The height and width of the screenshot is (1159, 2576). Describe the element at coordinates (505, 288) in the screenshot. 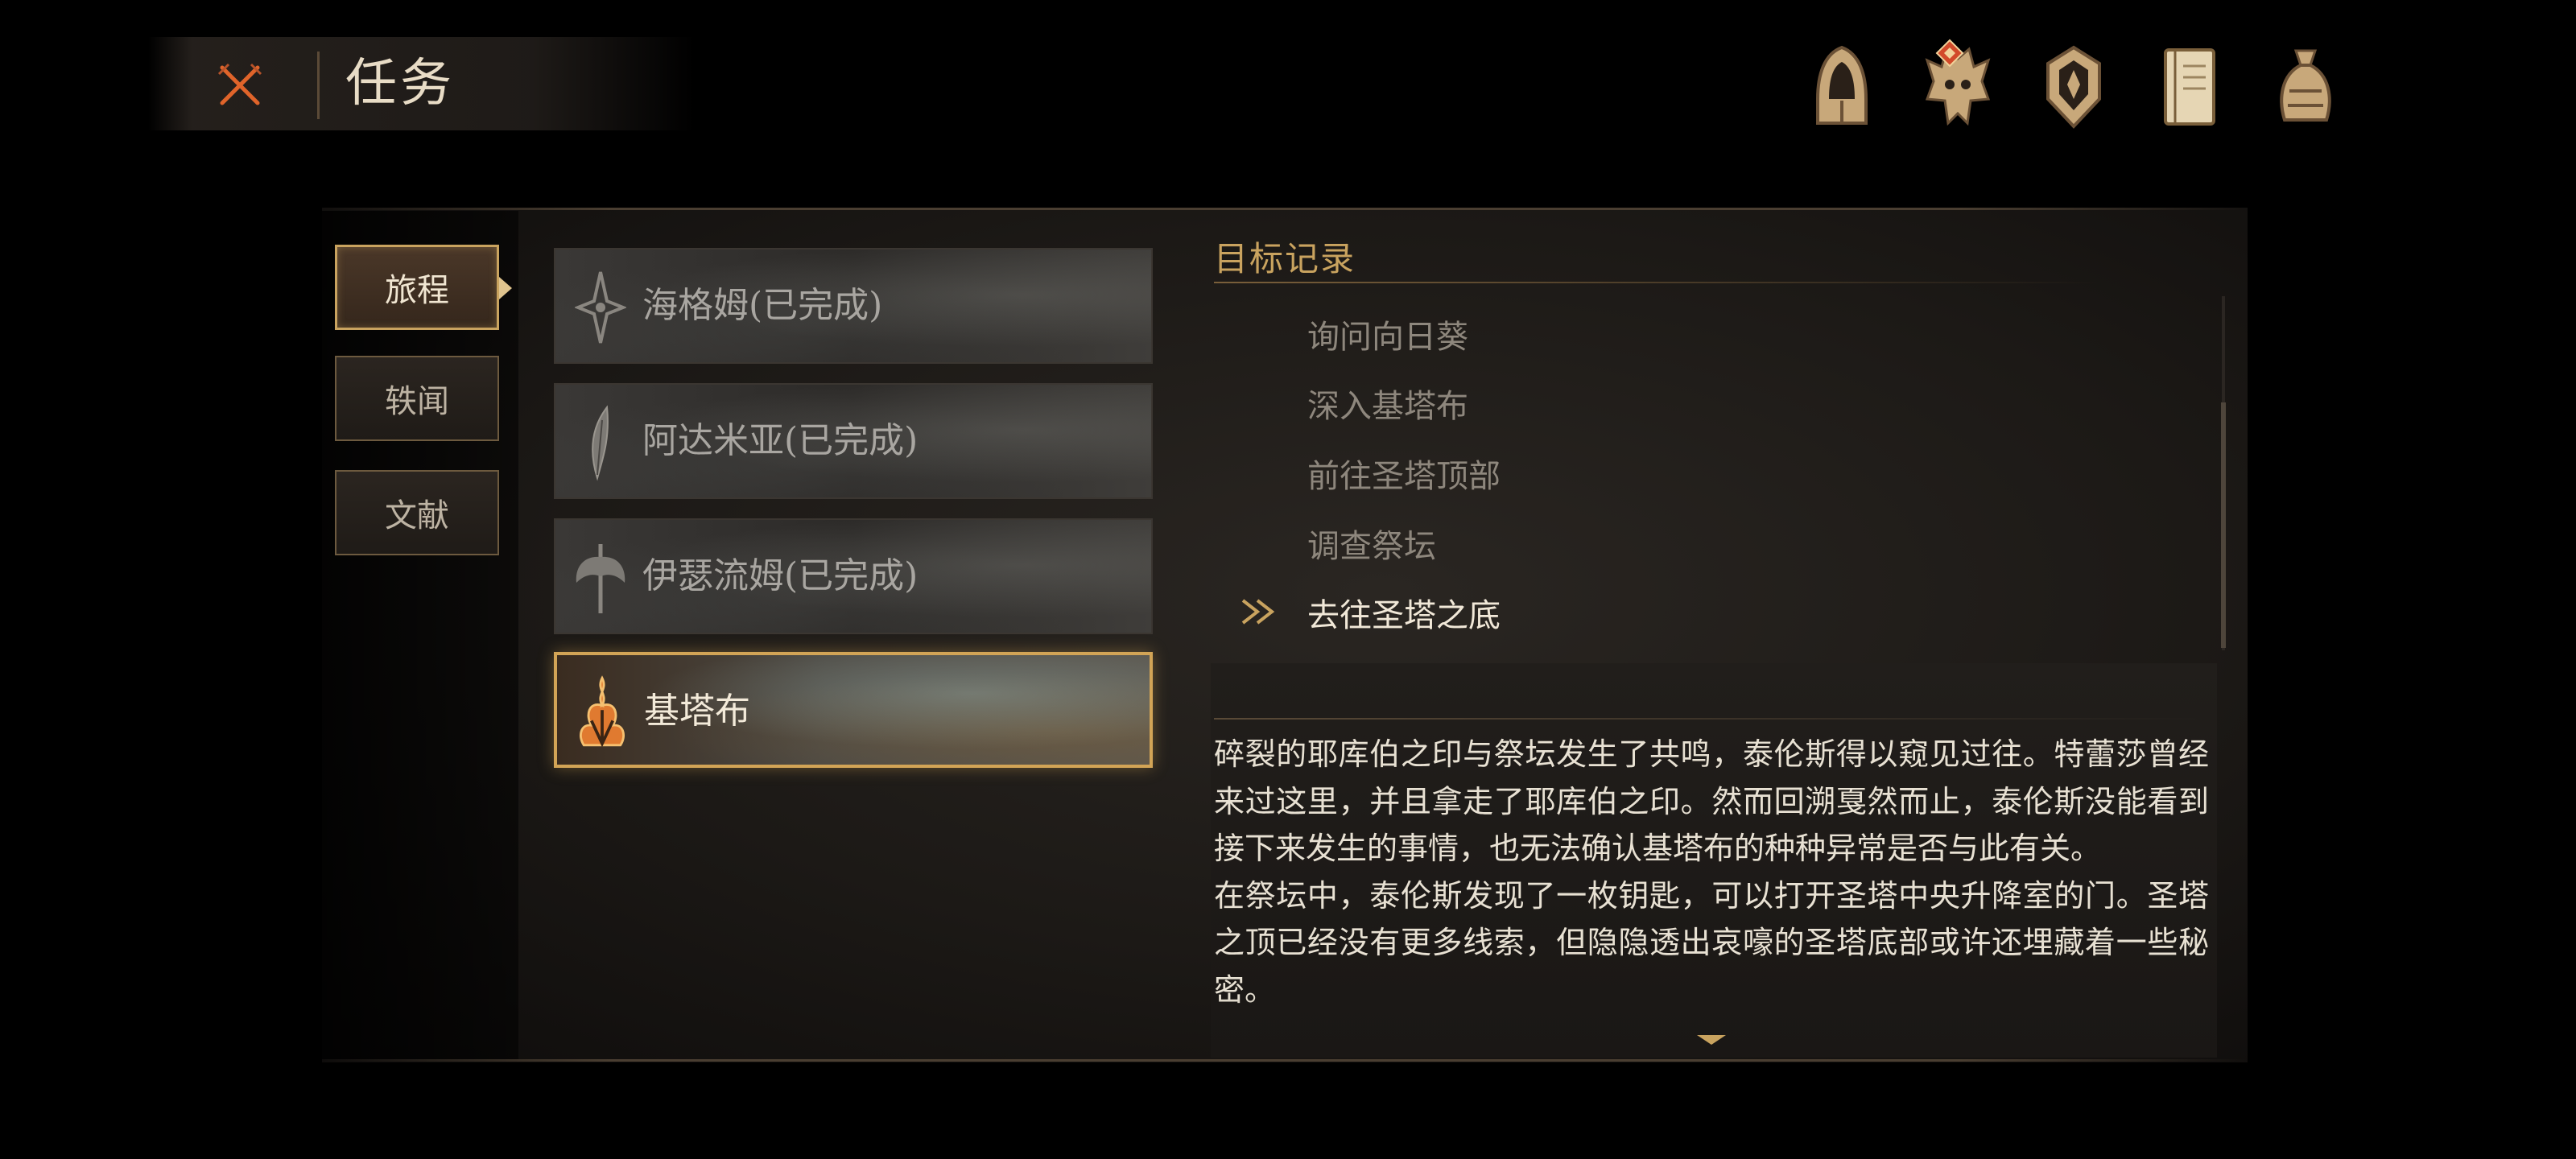

I see `active-tab-arrow-icon` at that location.